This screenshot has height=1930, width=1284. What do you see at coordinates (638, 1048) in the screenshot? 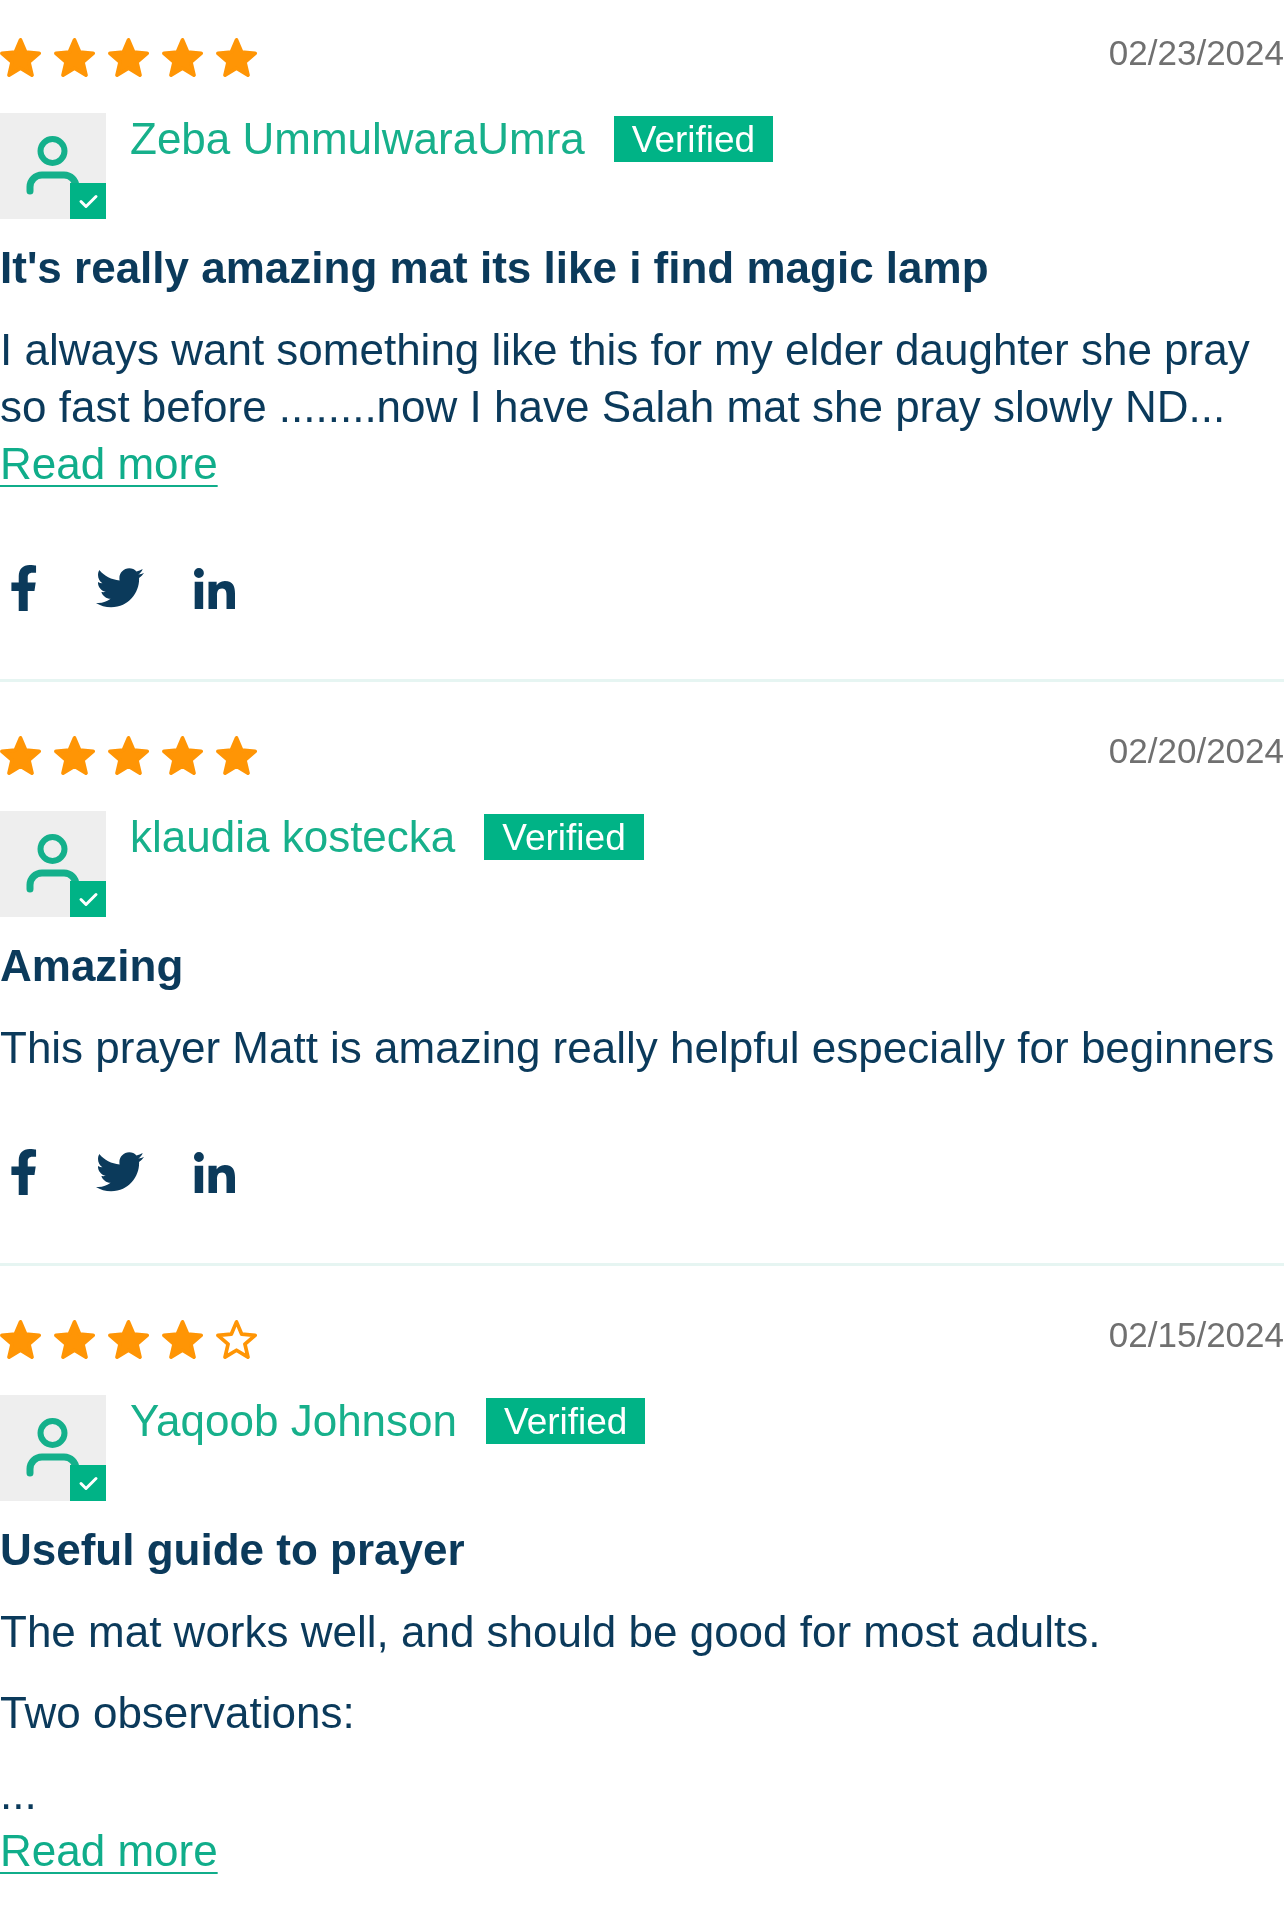
I see `review-text: This prayer Matt is amazing really helpful especially for beginners` at bounding box center [638, 1048].